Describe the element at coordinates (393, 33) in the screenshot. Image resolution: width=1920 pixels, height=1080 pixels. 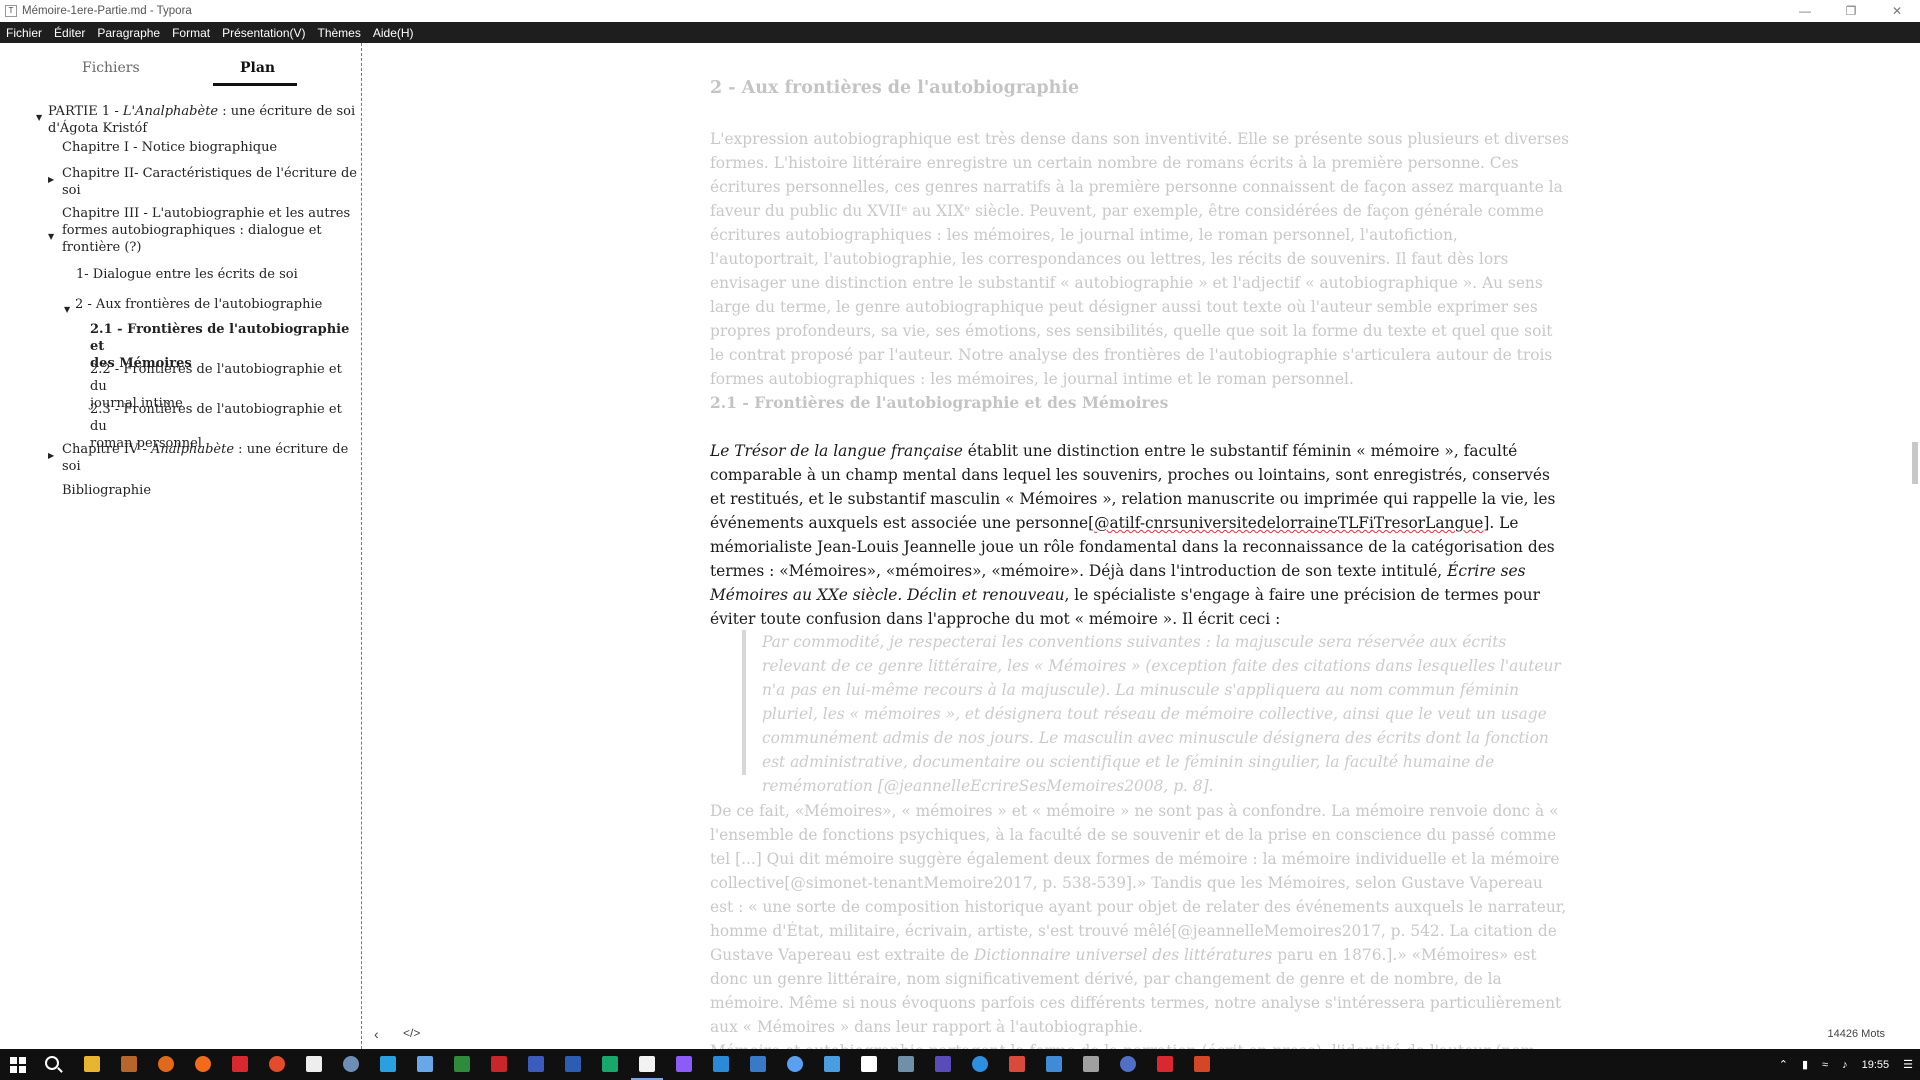
I see `menu-aide: Aide(H)` at that location.